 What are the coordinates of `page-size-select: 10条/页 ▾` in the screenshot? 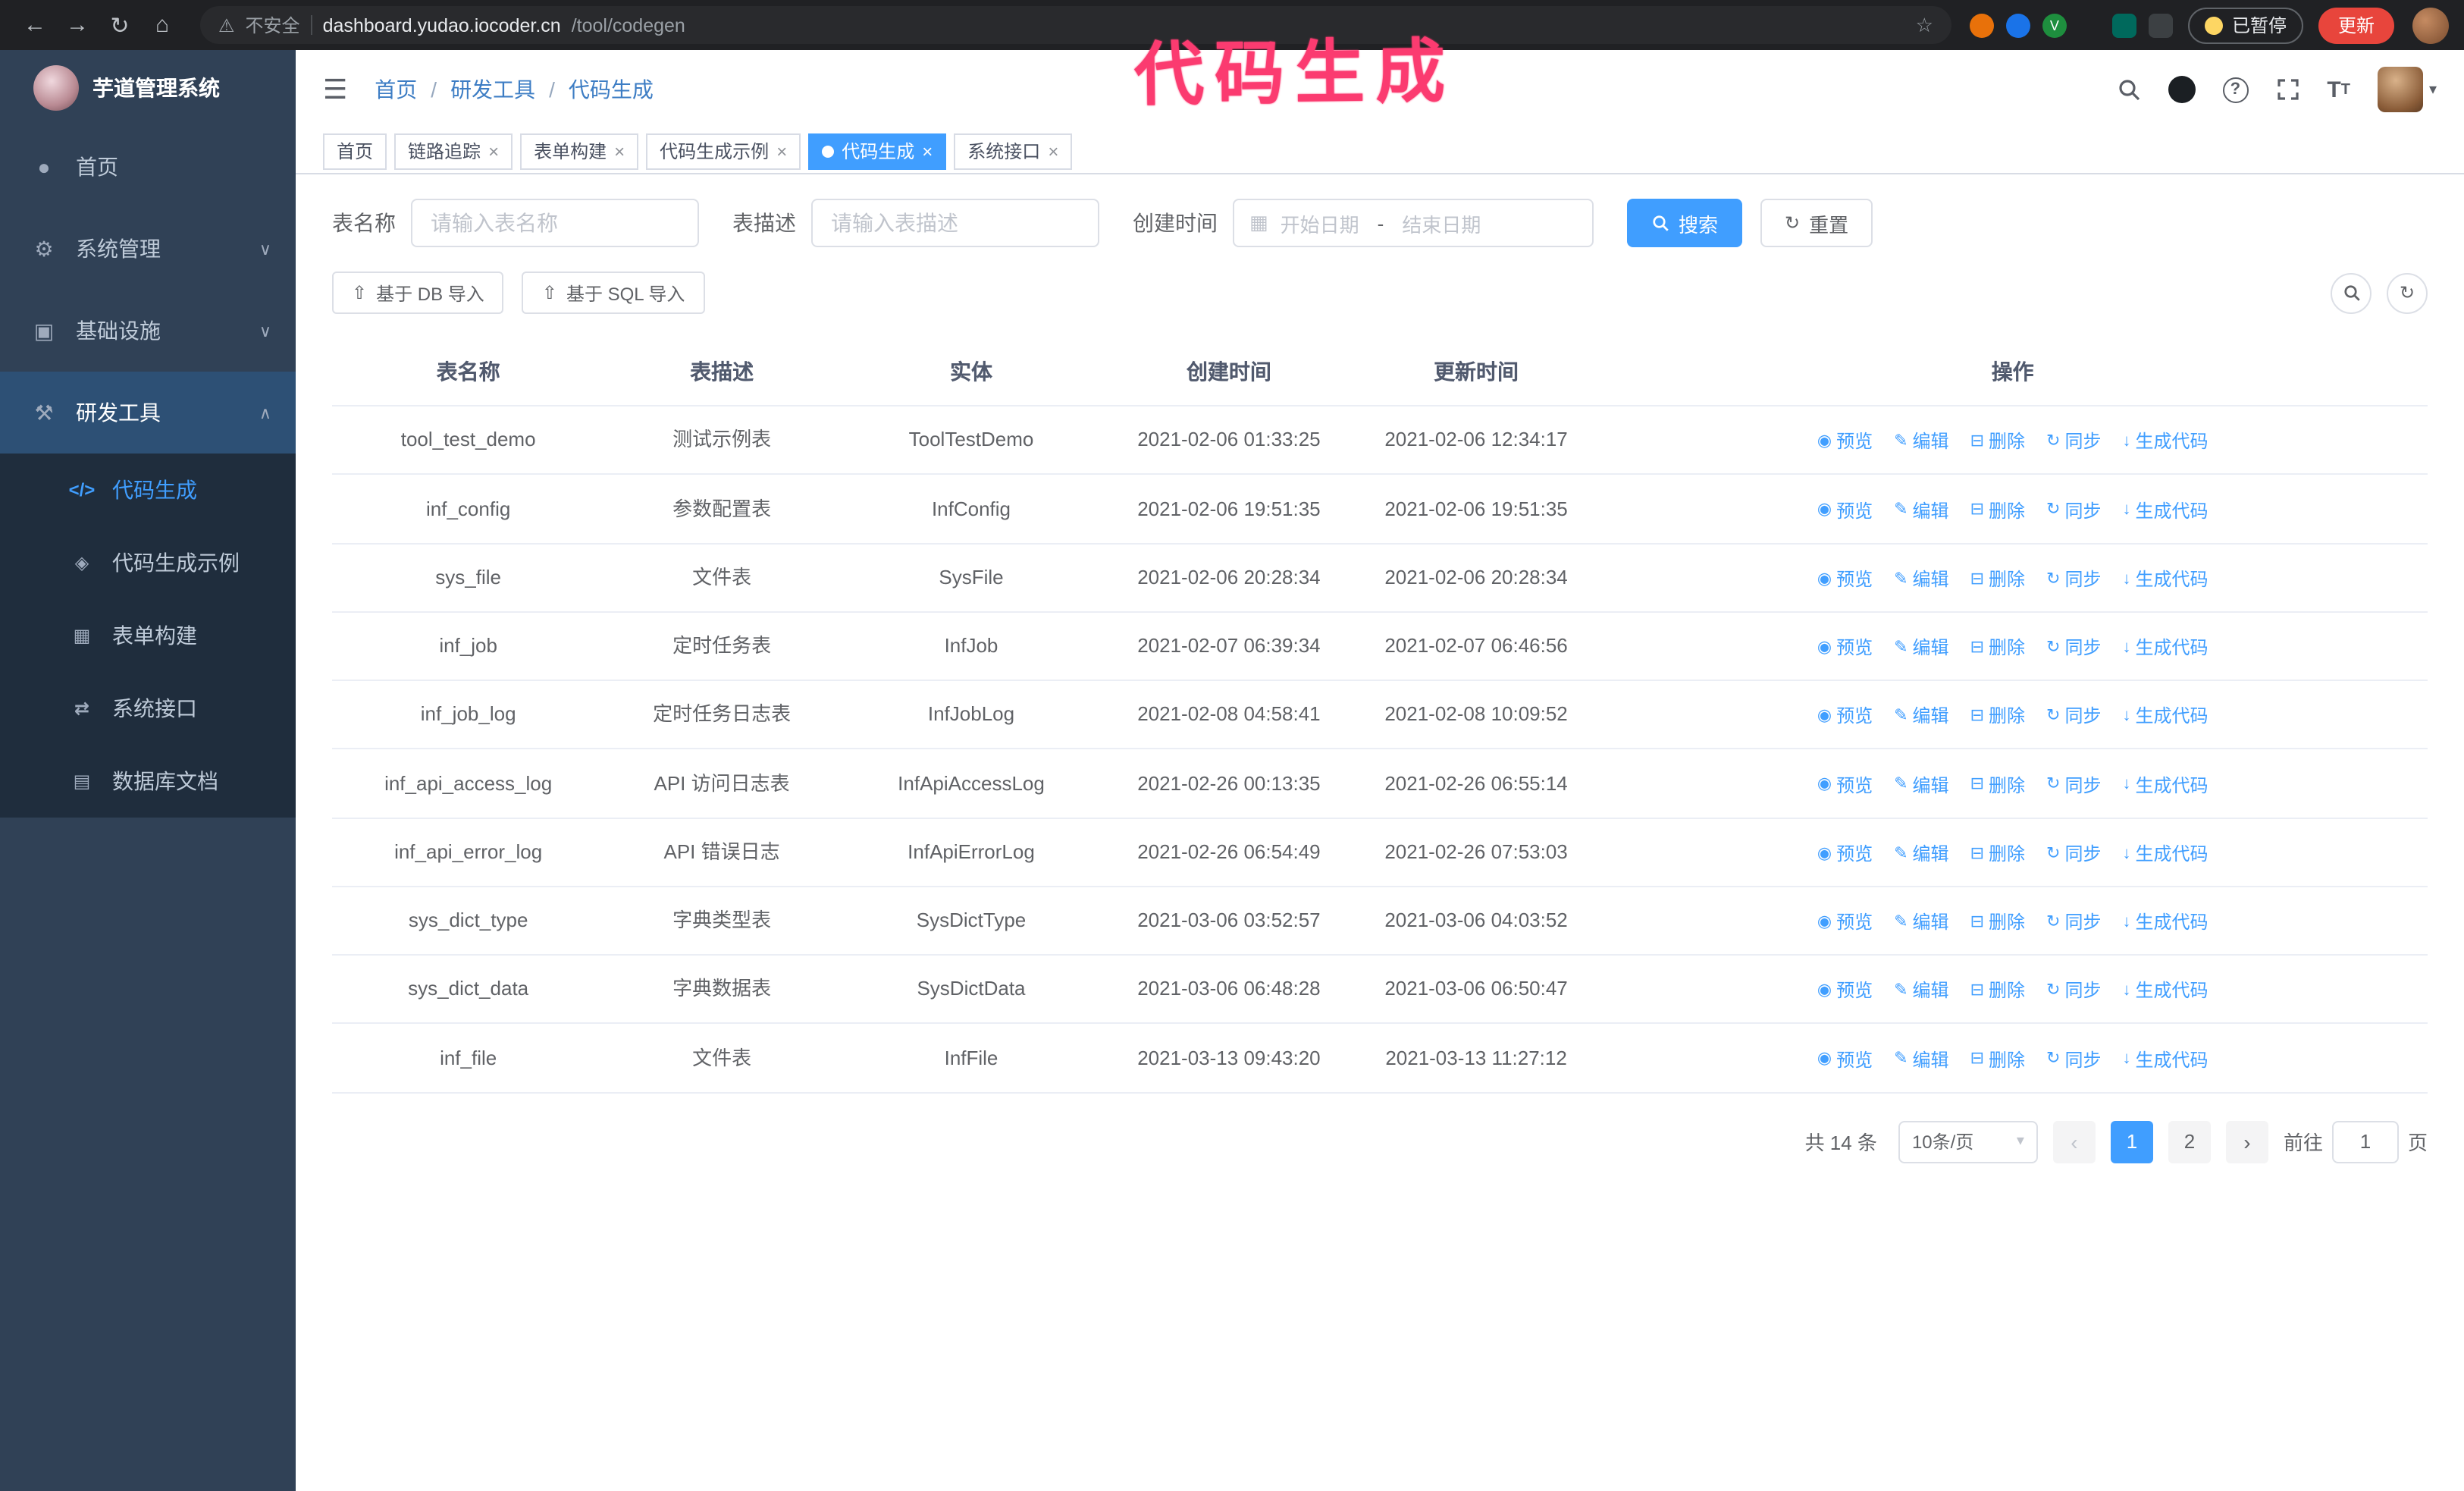 It's located at (1968, 1141).